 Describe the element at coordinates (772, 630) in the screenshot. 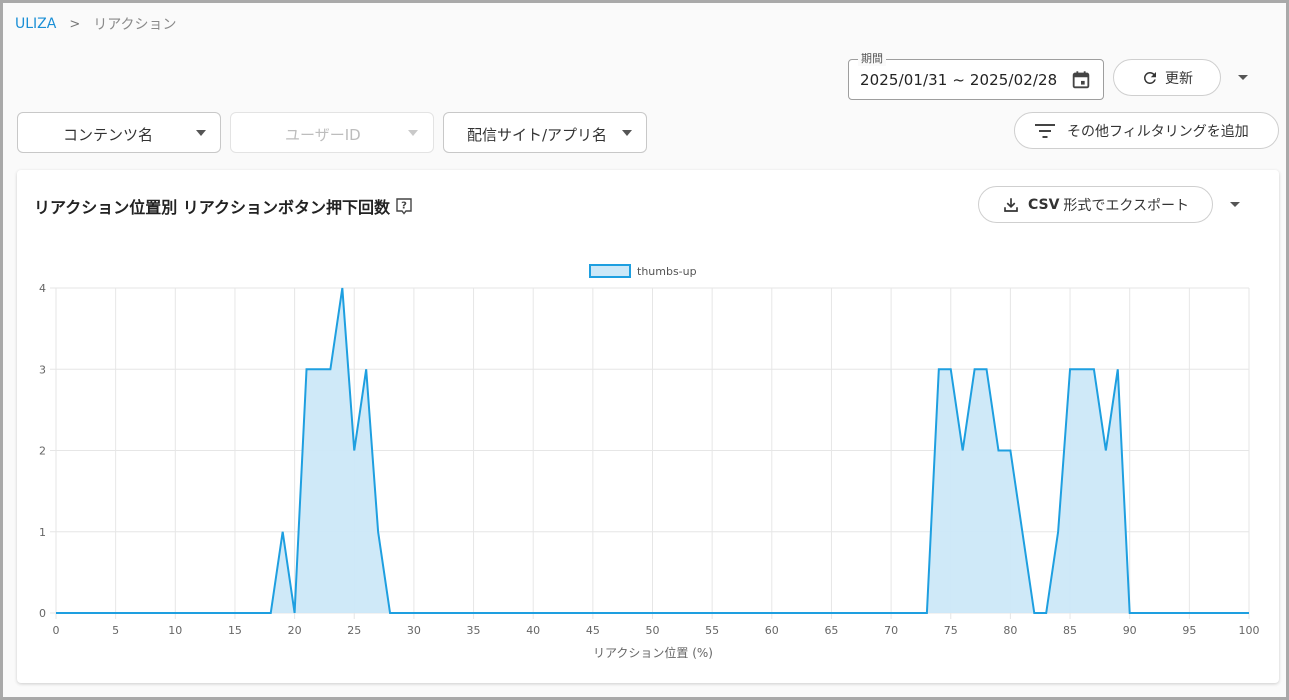

I see `x-tick-label: 60` at that location.